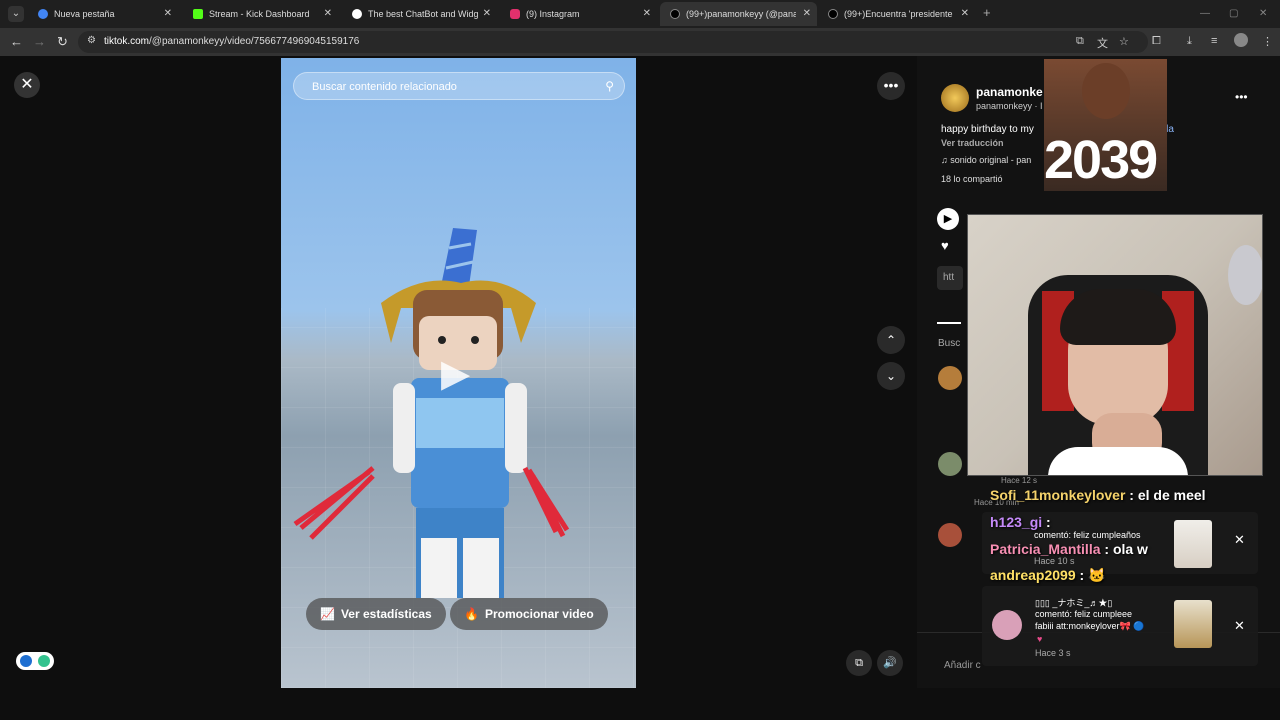  Describe the element at coordinates (1098, 495) in the screenshot. I see `chat-message: Sofi_11monkeylover : el de meel` at that location.